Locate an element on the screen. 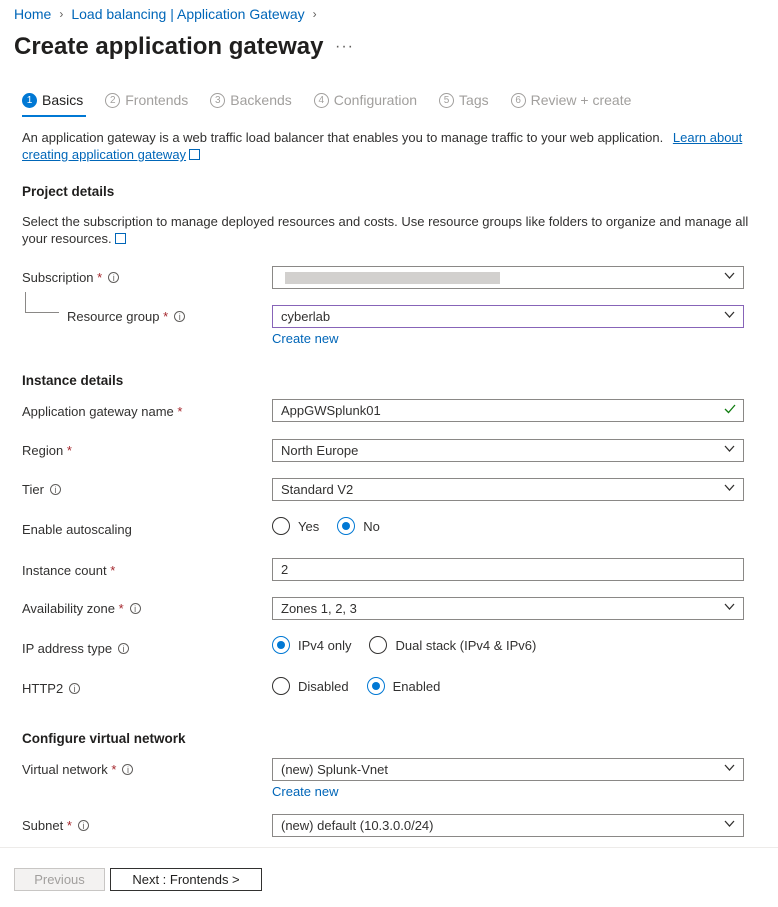  tab-basics: 1 Basics is located at coordinates (52, 100).